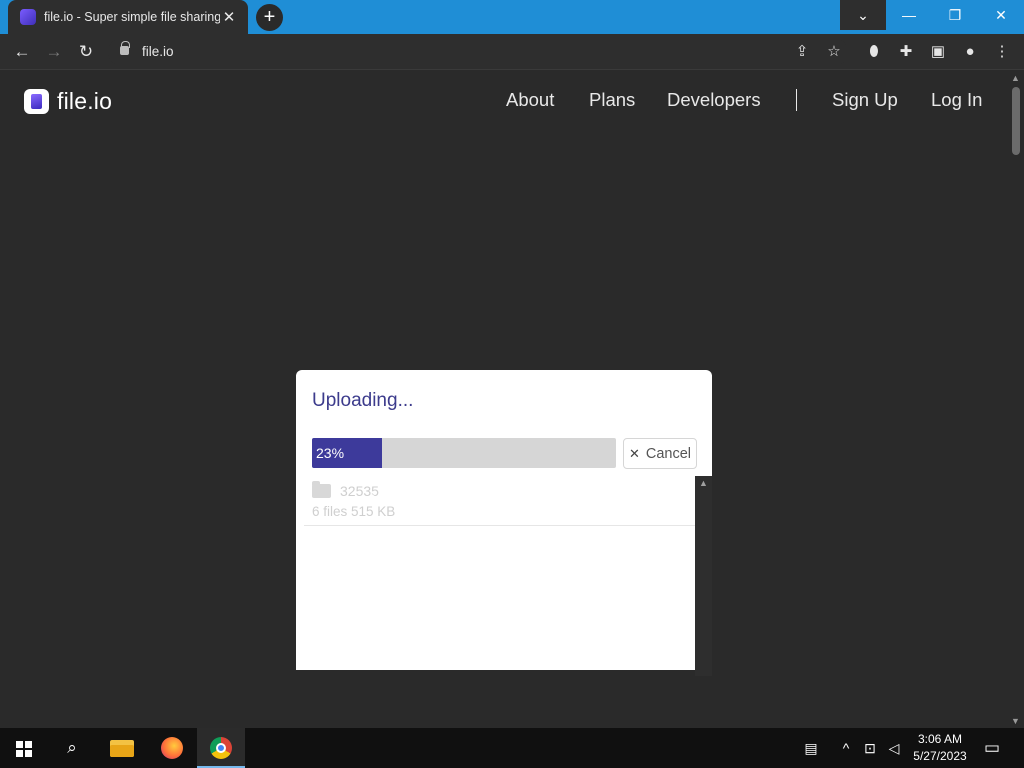  What do you see at coordinates (865, 100) in the screenshot?
I see `nav-sign-up: Sign Up` at bounding box center [865, 100].